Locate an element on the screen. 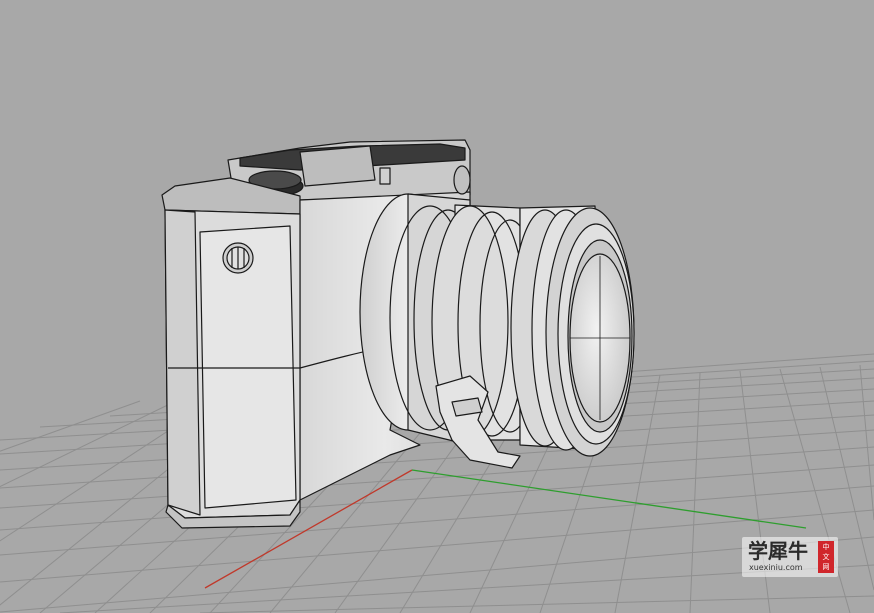  y-axis-line is located at coordinates (609, 499).